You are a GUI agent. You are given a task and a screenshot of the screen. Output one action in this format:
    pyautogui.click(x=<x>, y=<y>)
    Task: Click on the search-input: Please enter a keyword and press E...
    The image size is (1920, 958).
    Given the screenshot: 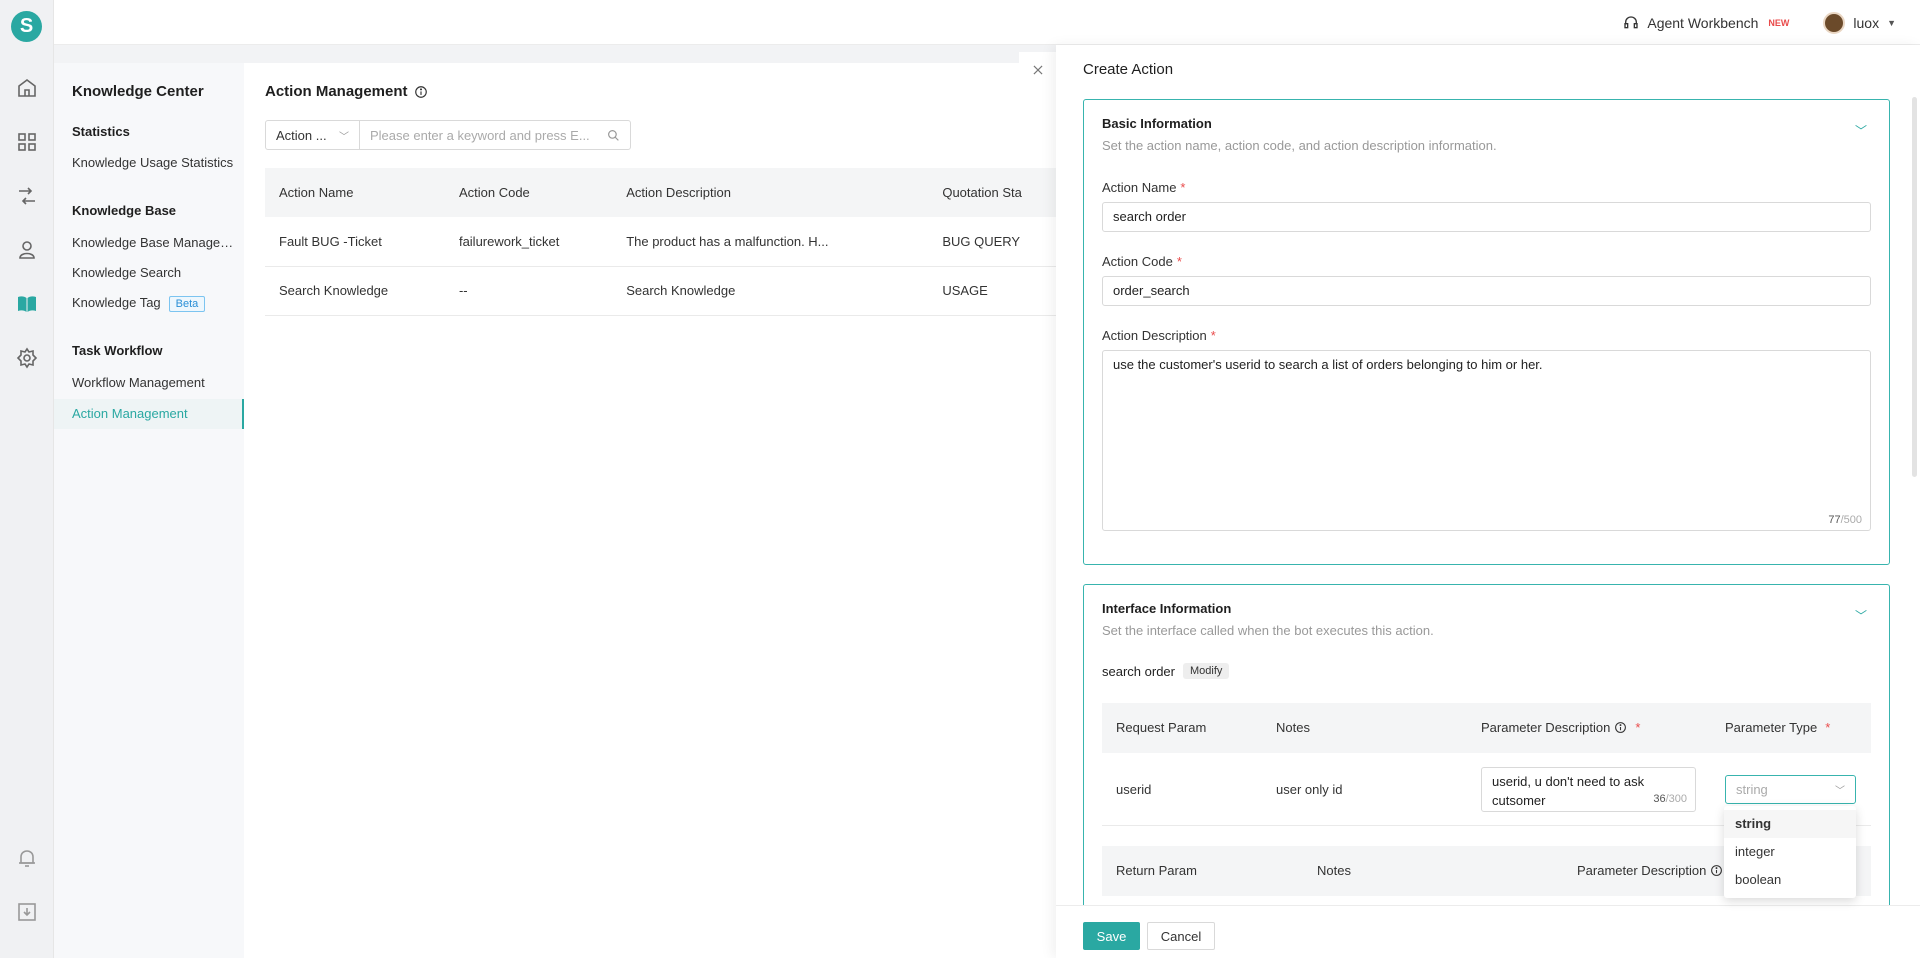 What is the action you would take?
    pyautogui.click(x=495, y=135)
    